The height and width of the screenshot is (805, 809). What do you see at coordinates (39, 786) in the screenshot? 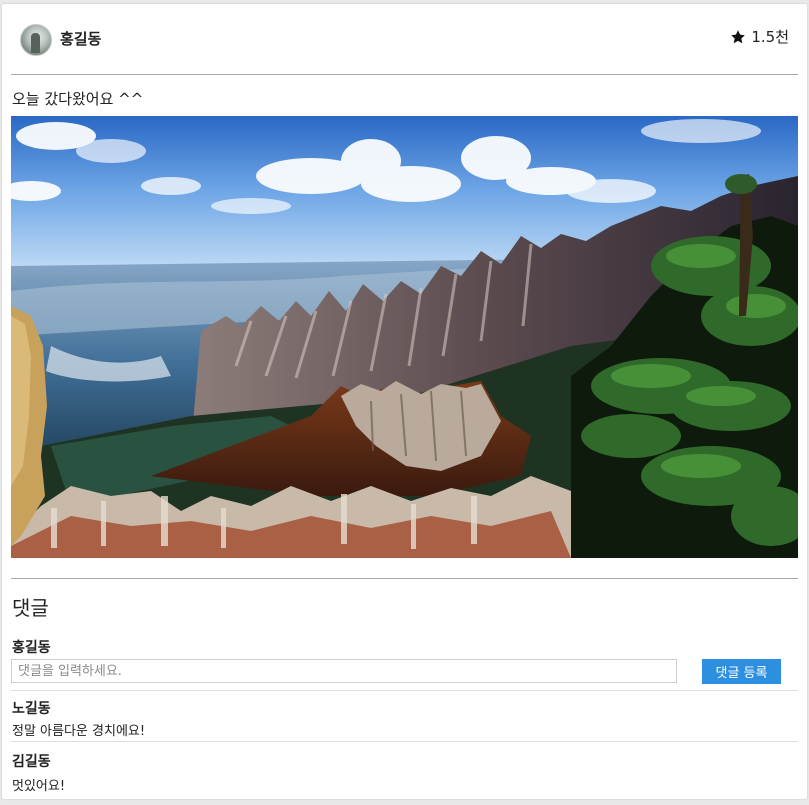
I see `comment-text: 멋있어요!` at bounding box center [39, 786].